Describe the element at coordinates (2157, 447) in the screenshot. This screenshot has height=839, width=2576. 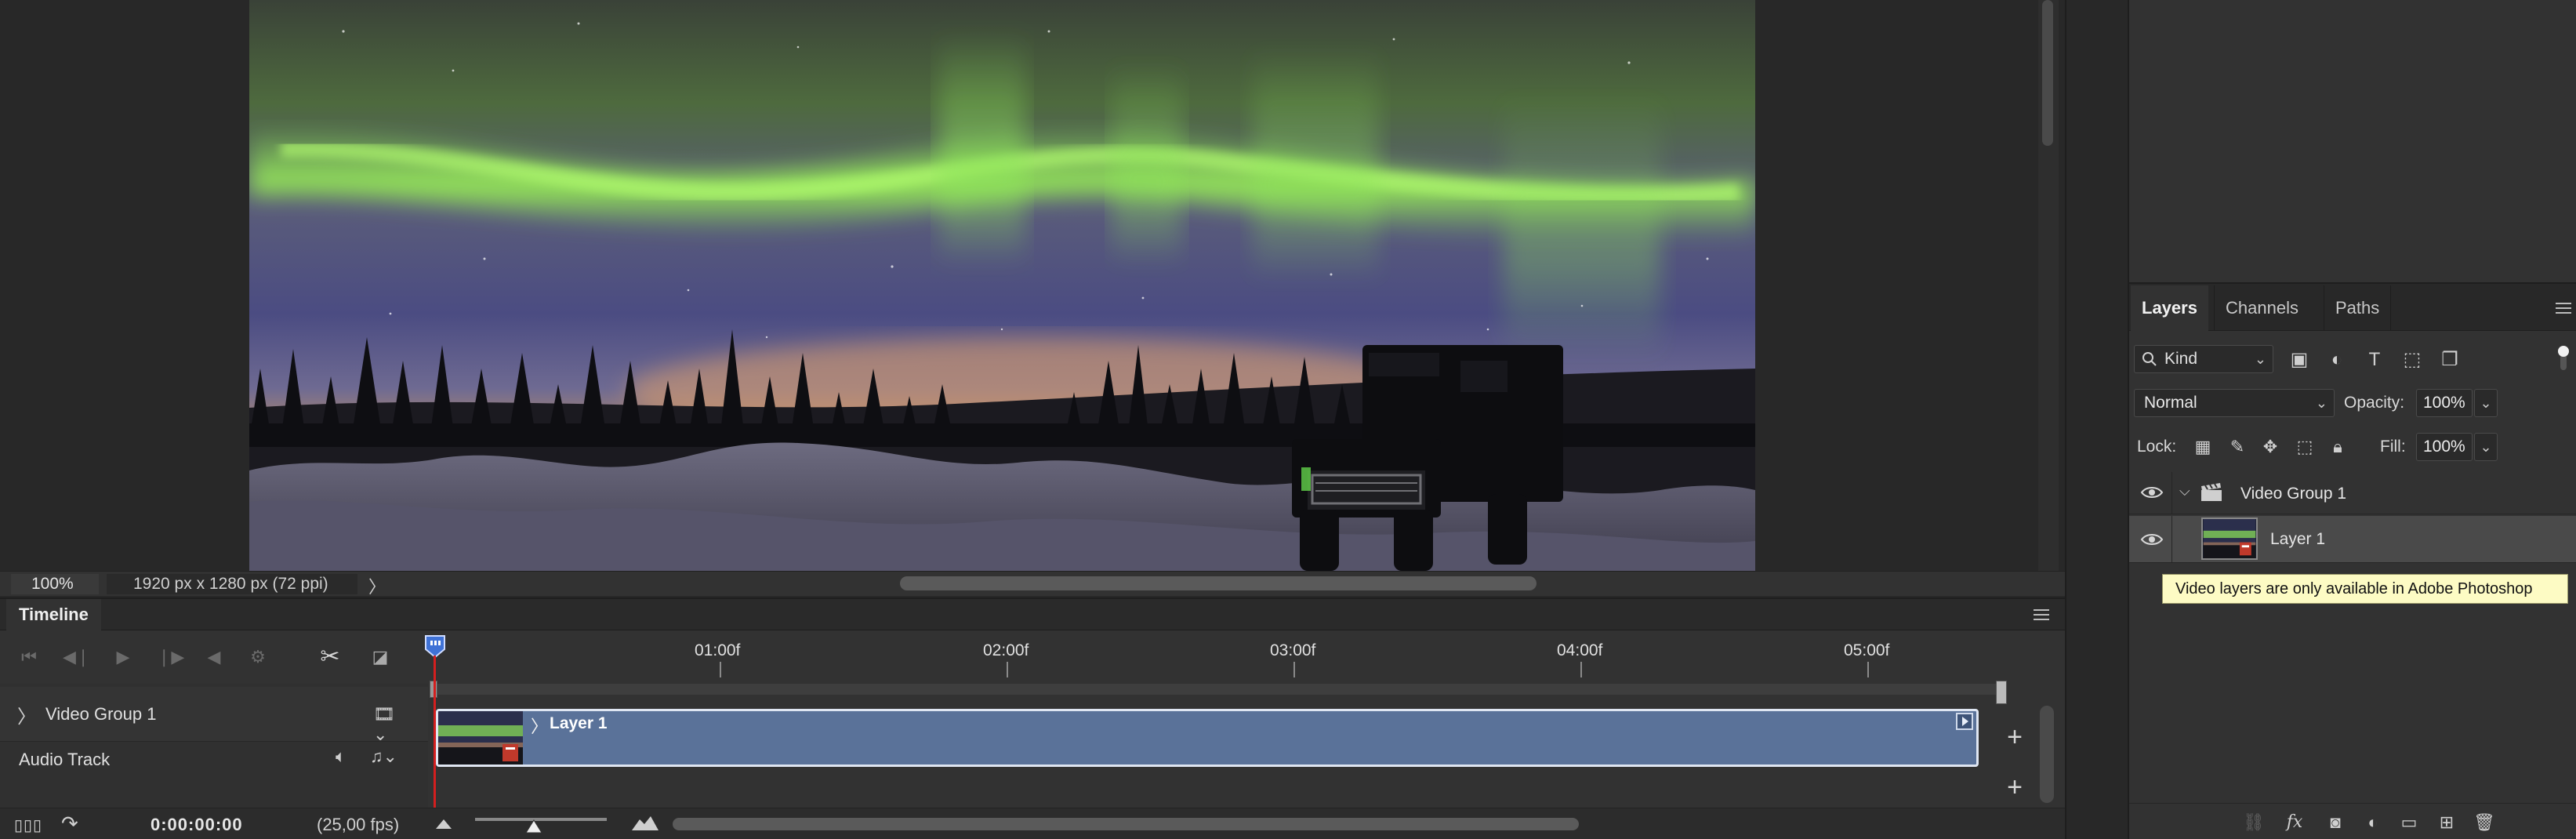
I see `lock-label: Lock:` at that location.